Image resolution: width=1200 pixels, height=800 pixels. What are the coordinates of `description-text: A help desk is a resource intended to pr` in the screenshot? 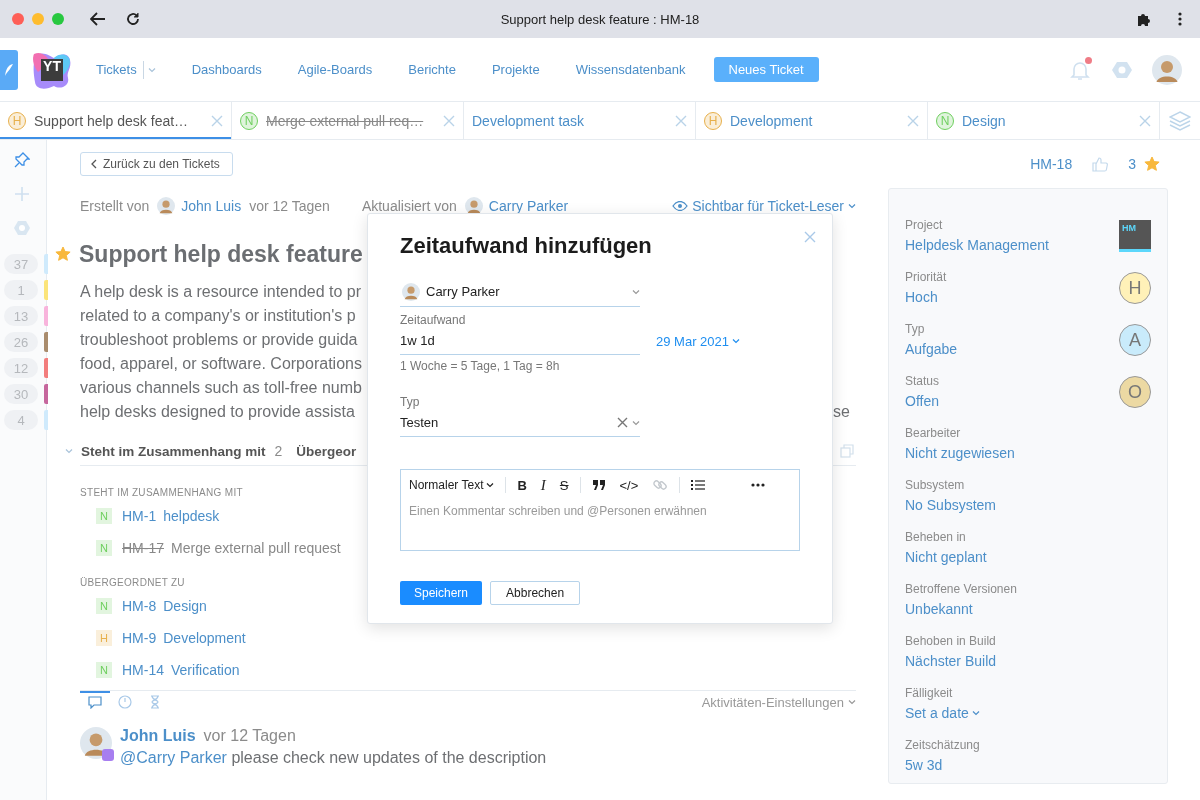 It's located at (221, 292).